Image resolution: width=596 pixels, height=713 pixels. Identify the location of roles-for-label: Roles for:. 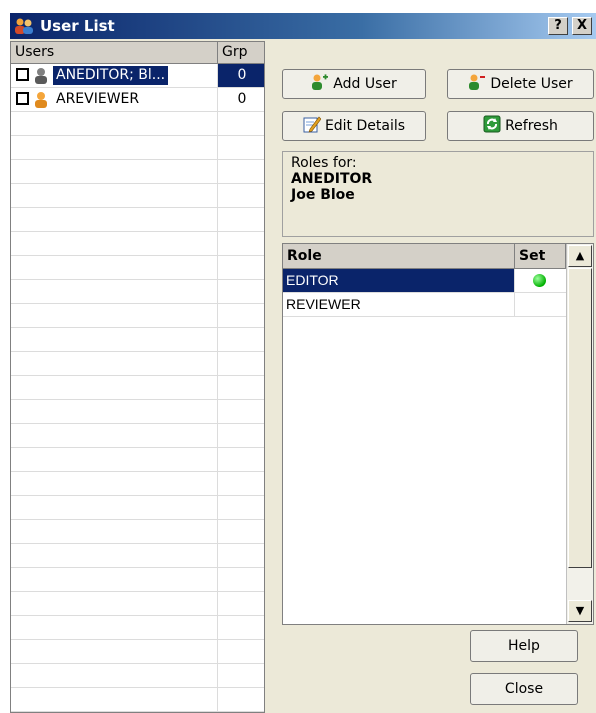
(324, 163).